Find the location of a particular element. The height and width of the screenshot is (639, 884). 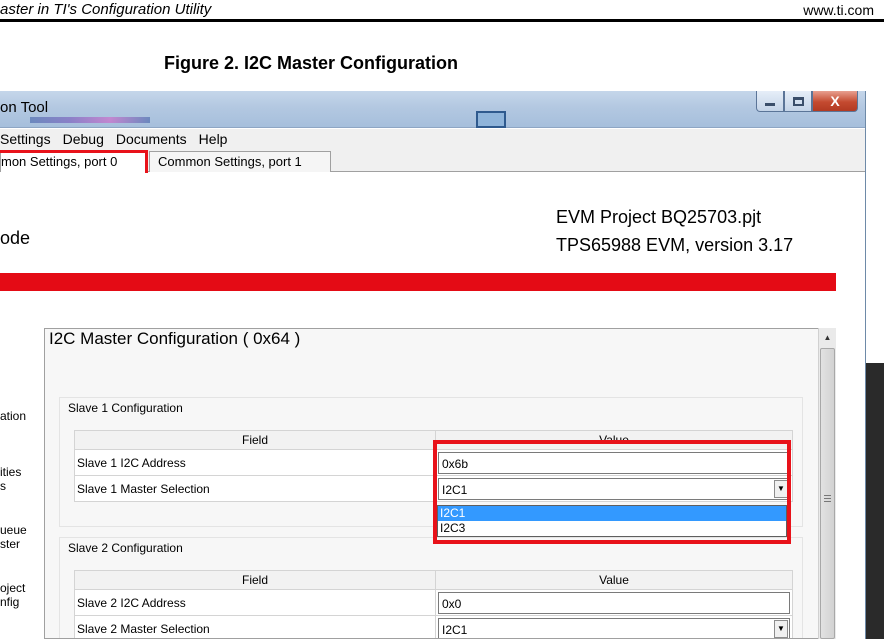

table-row: Slave 1 I2C Address 0x6b is located at coordinates (433, 462).